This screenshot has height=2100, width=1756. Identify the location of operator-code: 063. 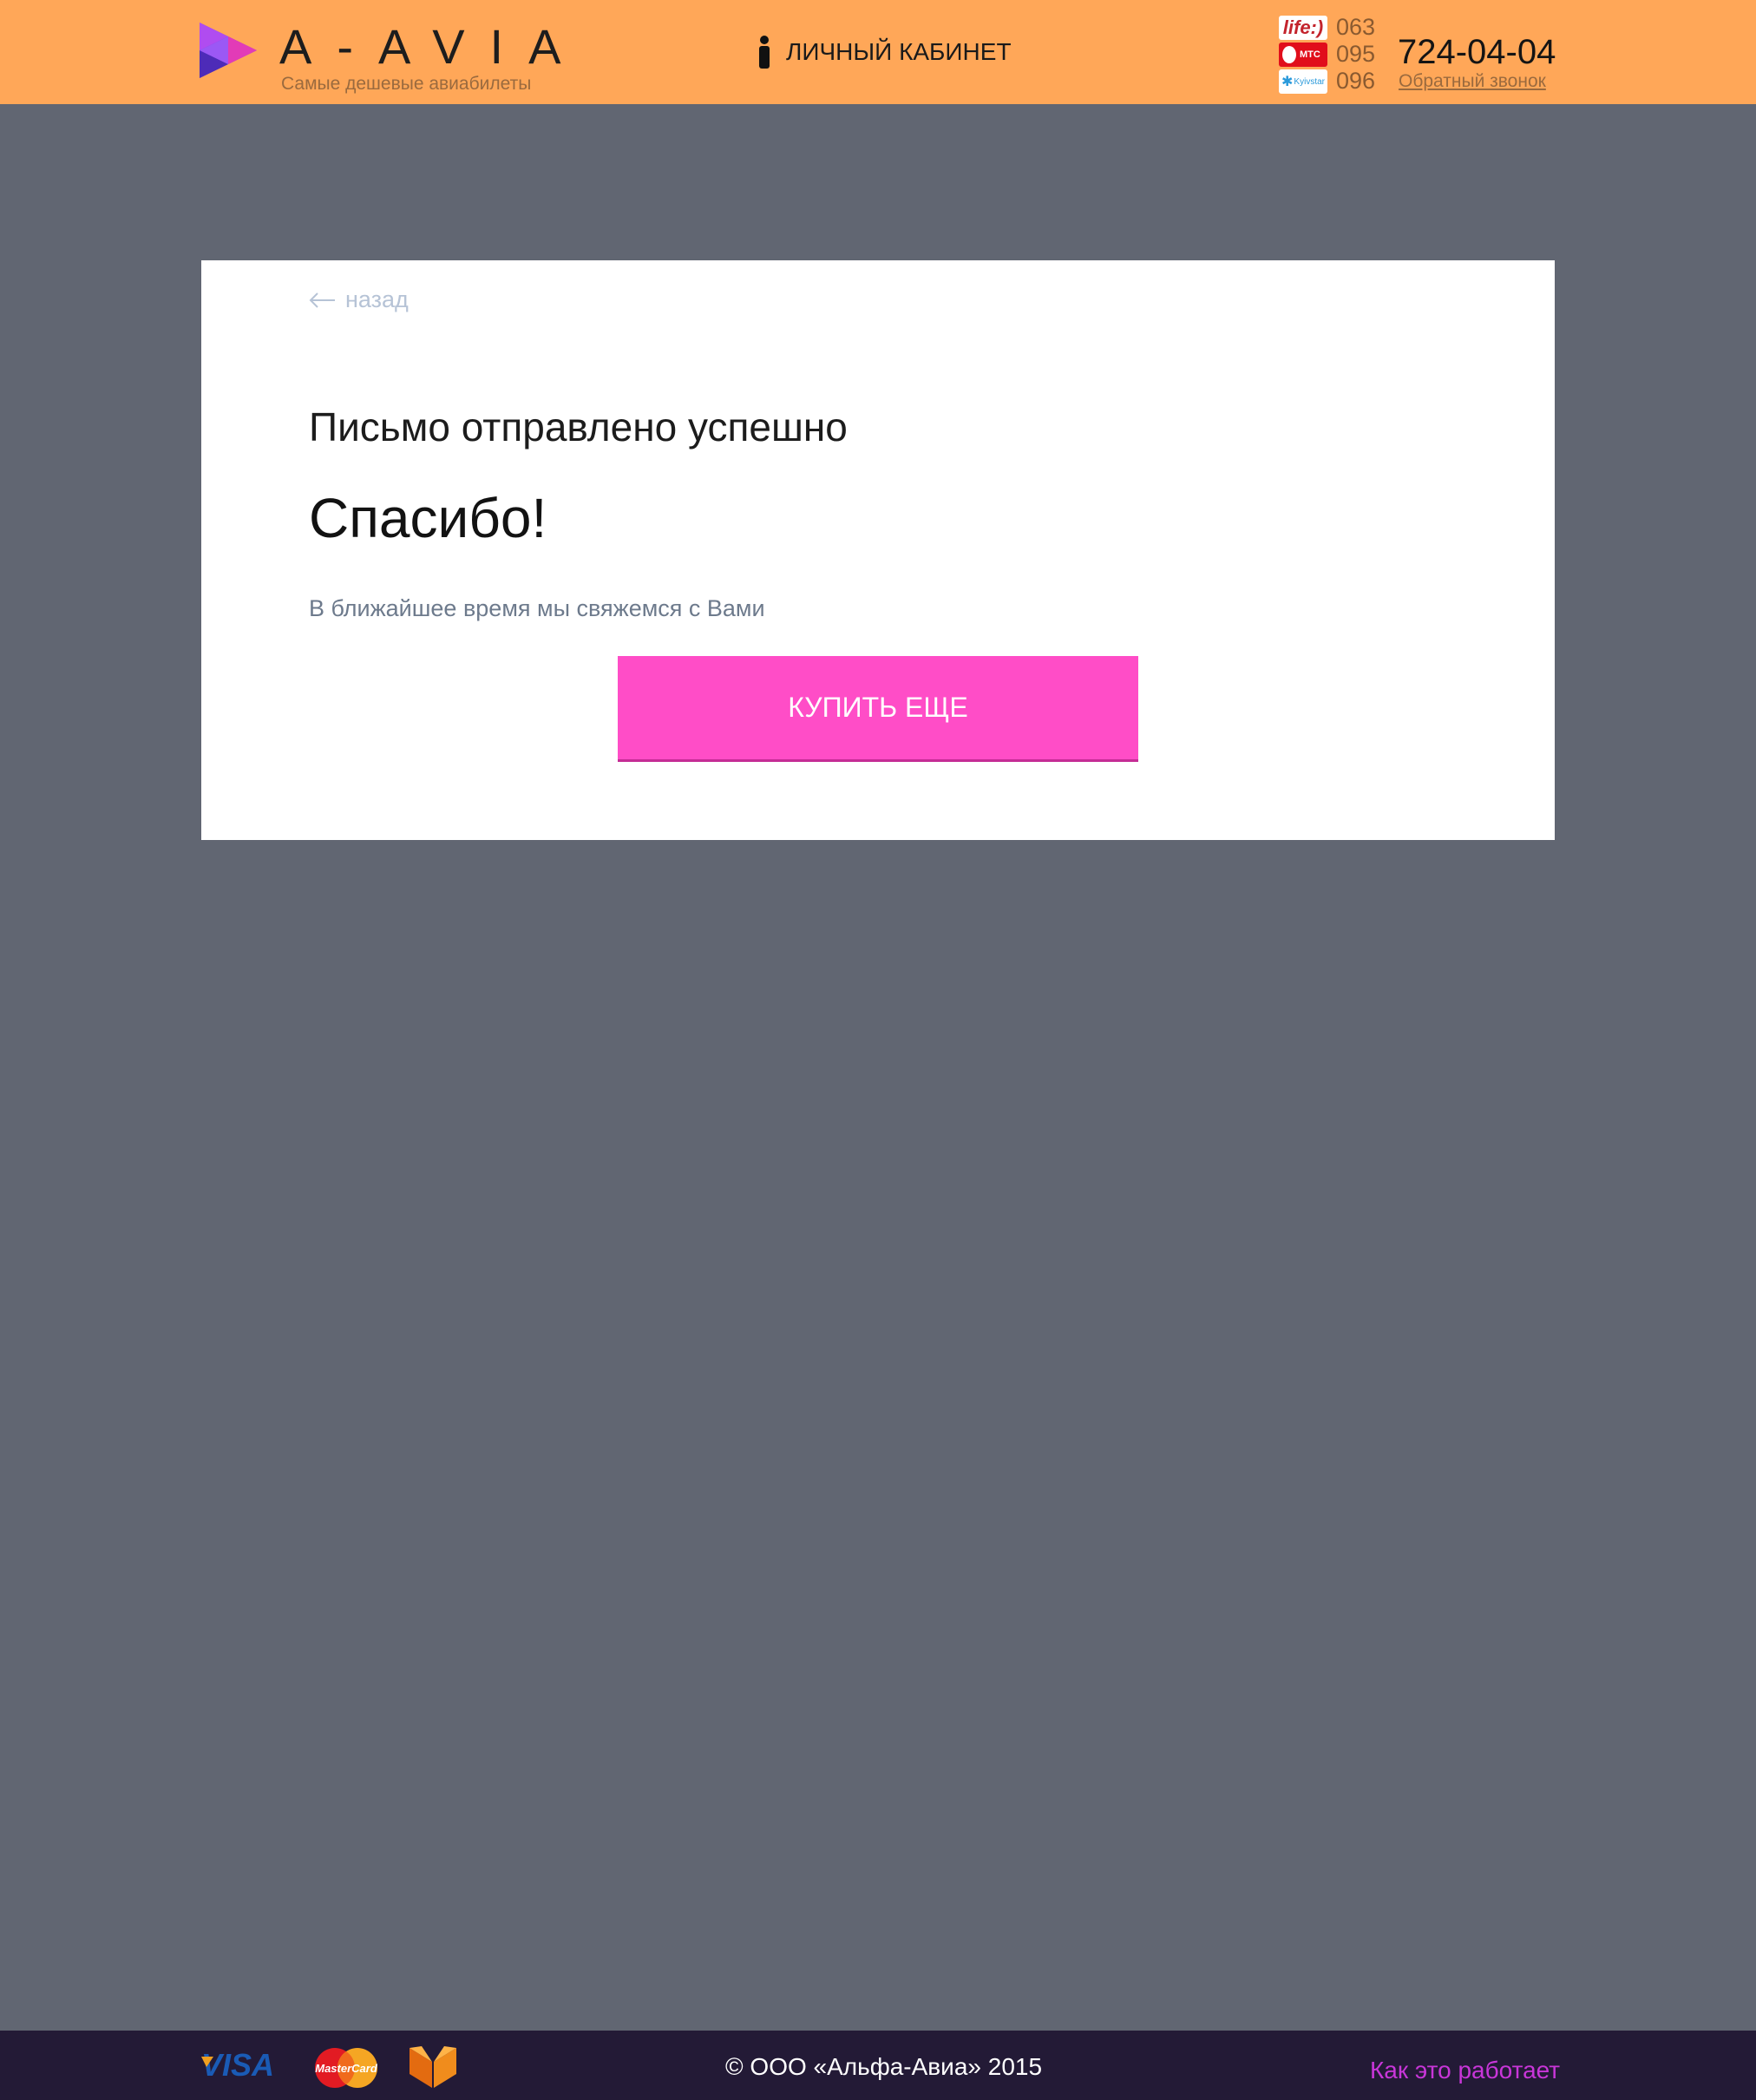
(1356, 27).